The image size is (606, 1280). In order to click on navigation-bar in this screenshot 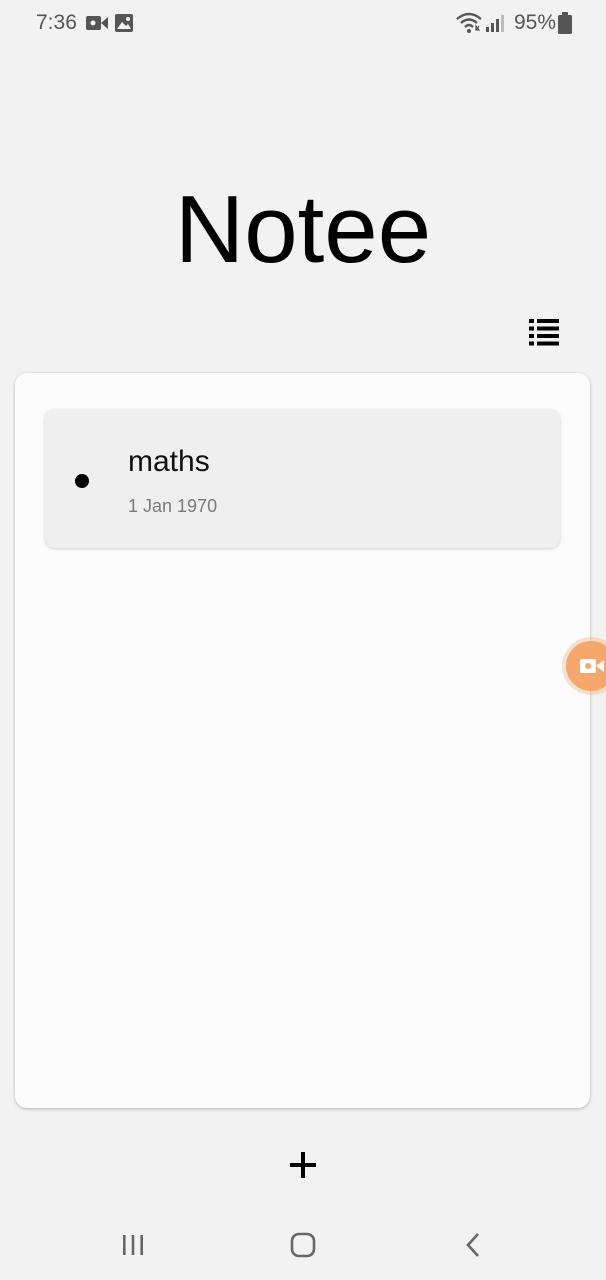, I will do `click(303, 1245)`.